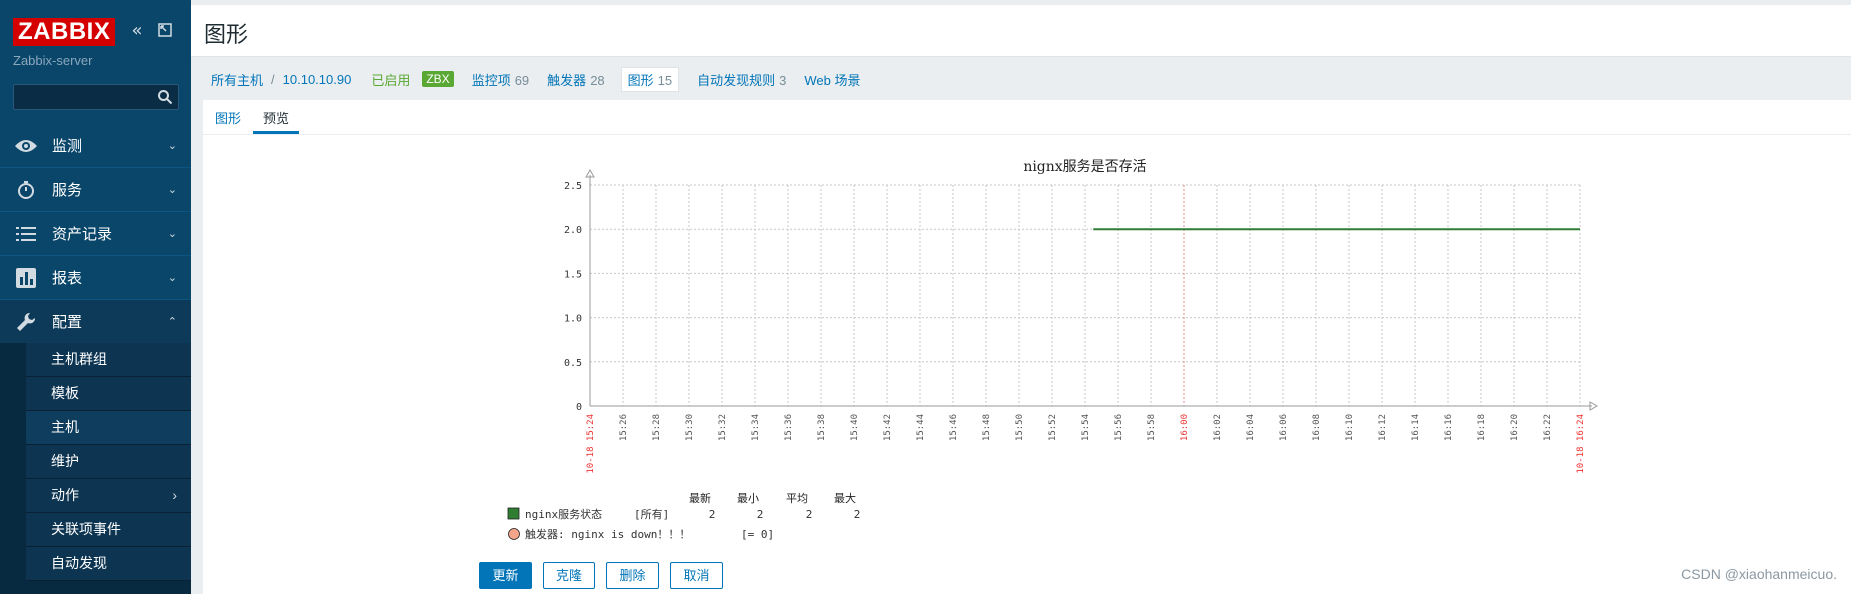  I want to click on y-tick-label: 0, so click(579, 407).